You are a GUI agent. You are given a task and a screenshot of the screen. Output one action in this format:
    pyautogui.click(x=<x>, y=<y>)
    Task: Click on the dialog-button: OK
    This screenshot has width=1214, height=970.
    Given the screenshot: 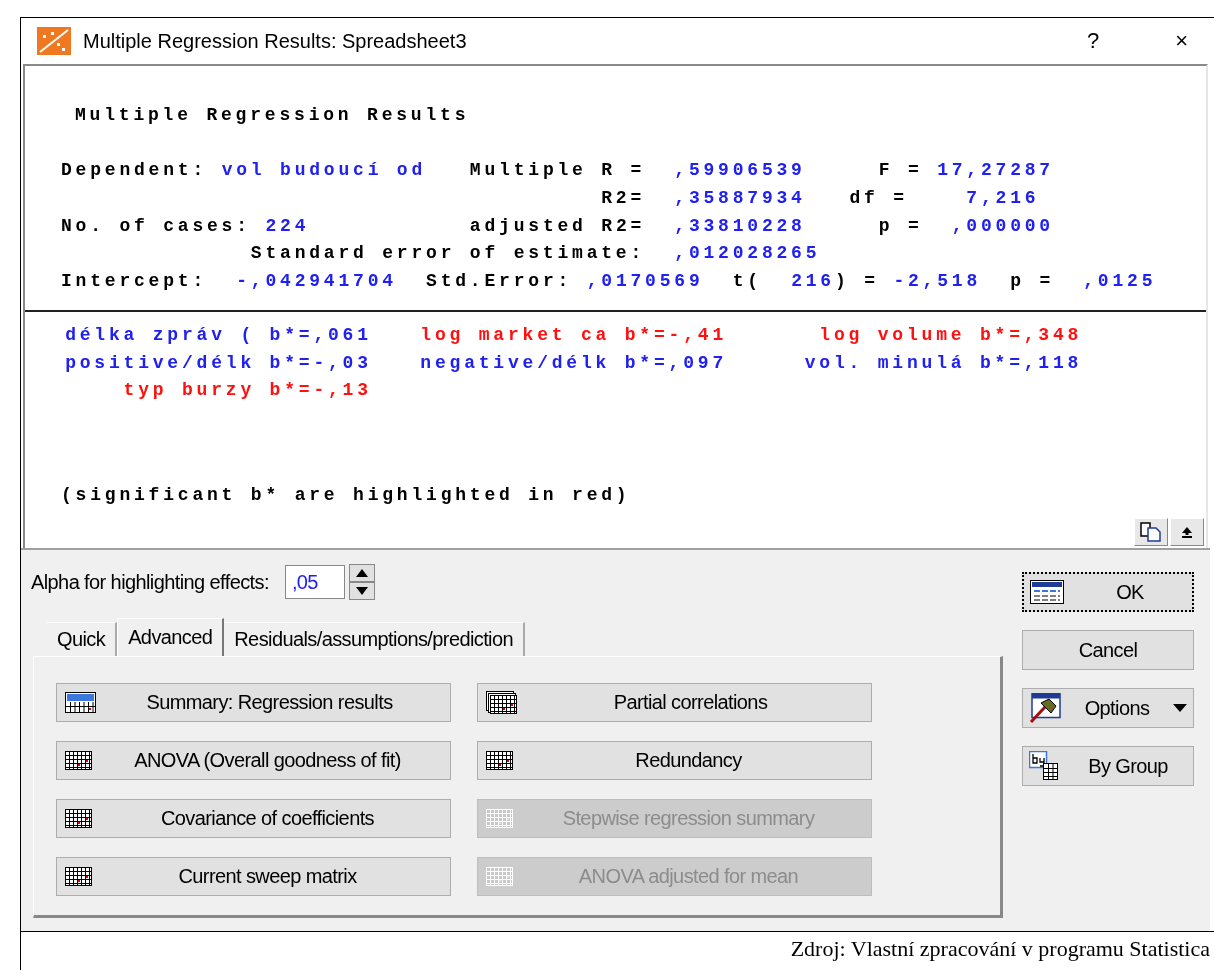 What is the action you would take?
    pyautogui.click(x=1108, y=592)
    